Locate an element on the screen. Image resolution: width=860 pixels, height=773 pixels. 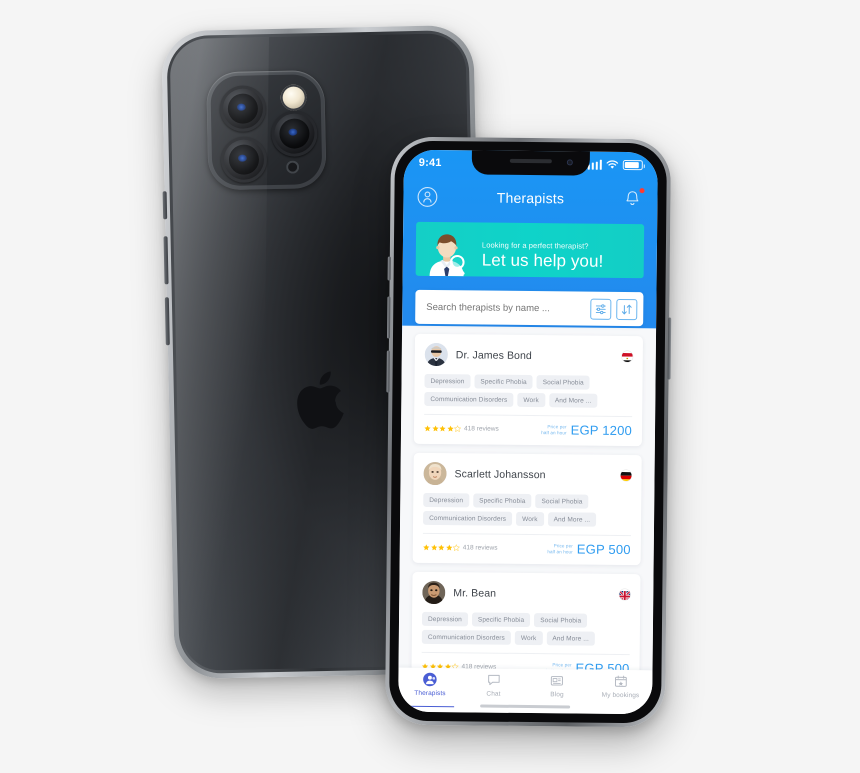
tab-label: Blog is located at coordinates (557, 695).